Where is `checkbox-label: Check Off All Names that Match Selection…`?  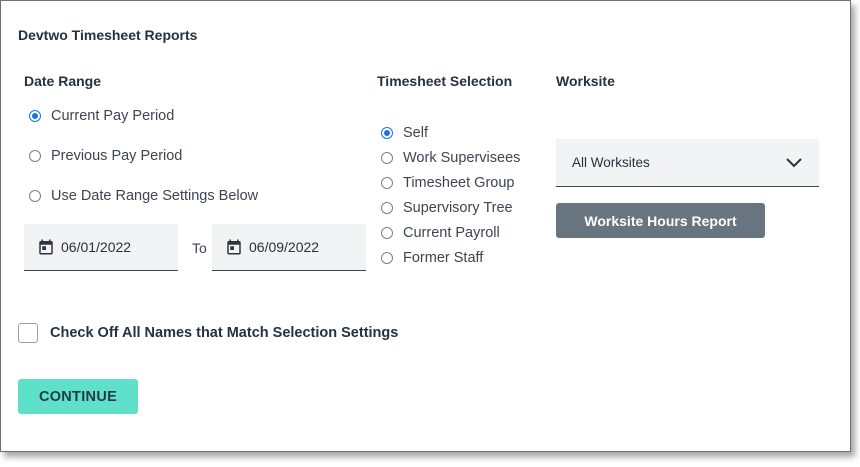
checkbox-label: Check Off All Names that Match Selection… is located at coordinates (224, 333).